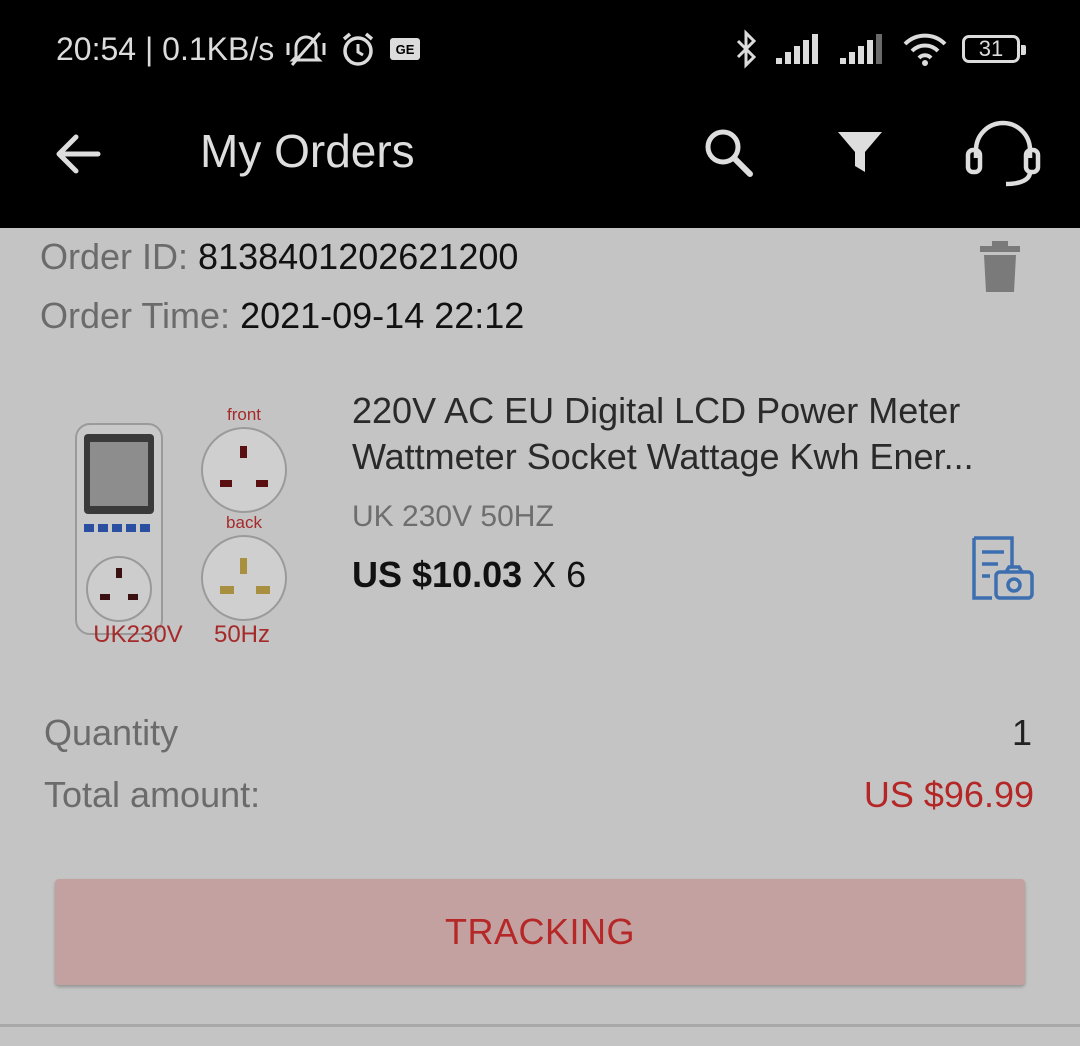 The width and height of the screenshot is (1080, 1046). I want to click on back-arrow-icon, so click(78, 154).